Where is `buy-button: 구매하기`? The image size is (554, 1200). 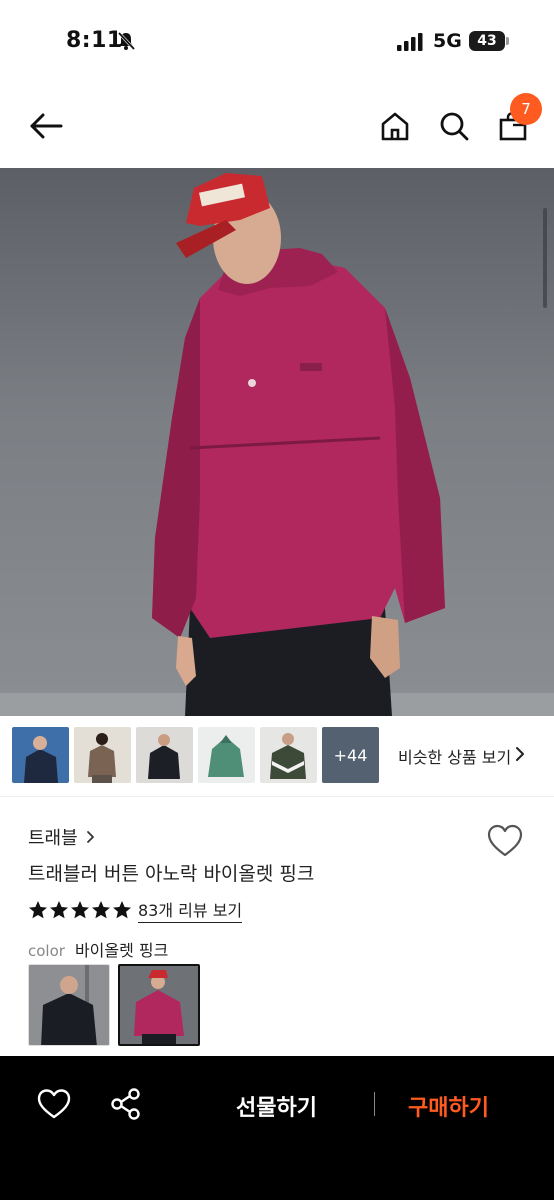 buy-button: 구매하기 is located at coordinates (448, 1106).